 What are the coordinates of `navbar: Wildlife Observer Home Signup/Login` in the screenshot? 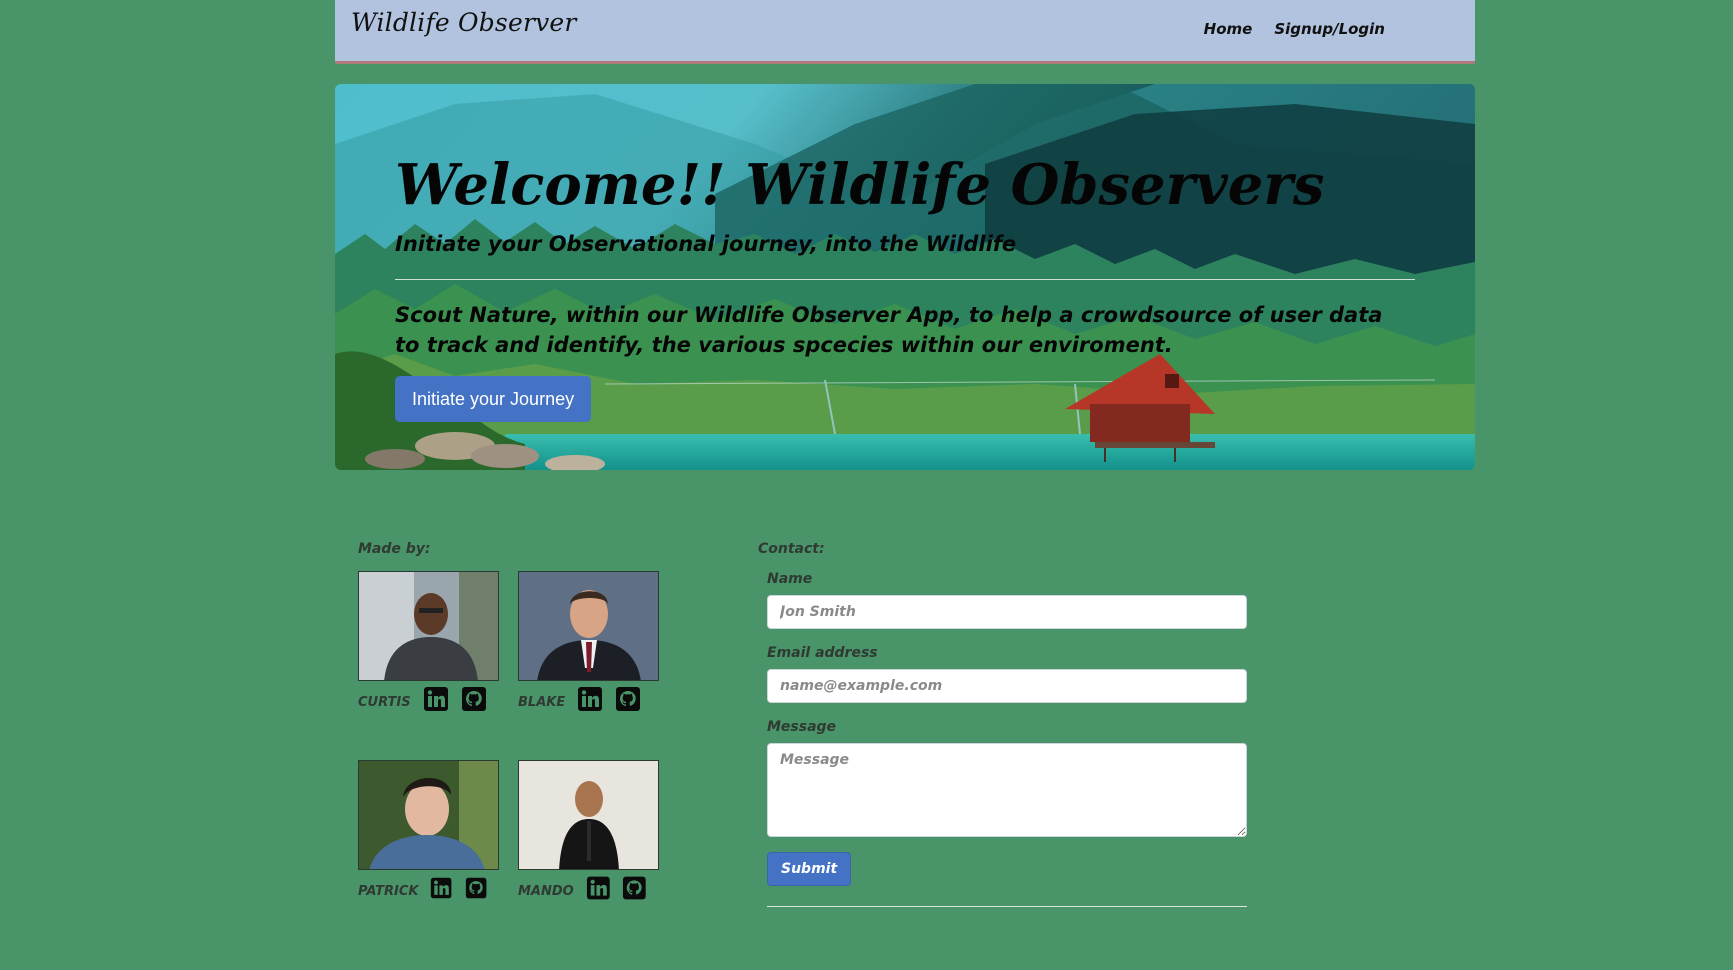 It's located at (905, 32).